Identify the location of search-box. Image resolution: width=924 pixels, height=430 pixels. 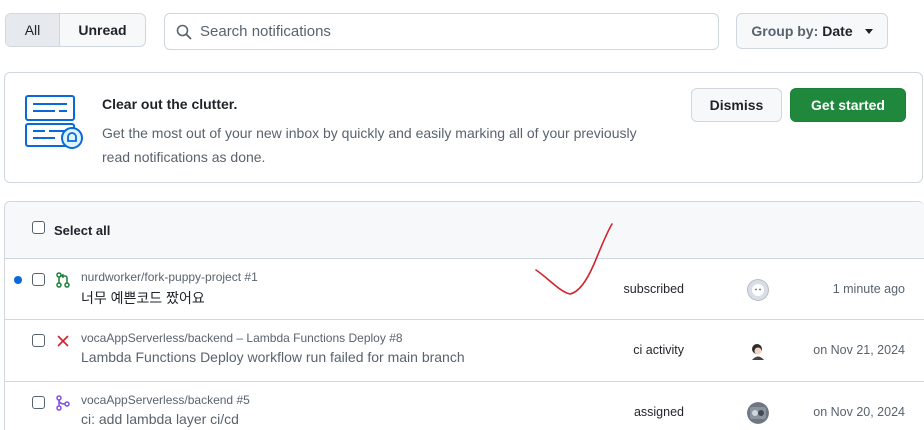
(441, 31).